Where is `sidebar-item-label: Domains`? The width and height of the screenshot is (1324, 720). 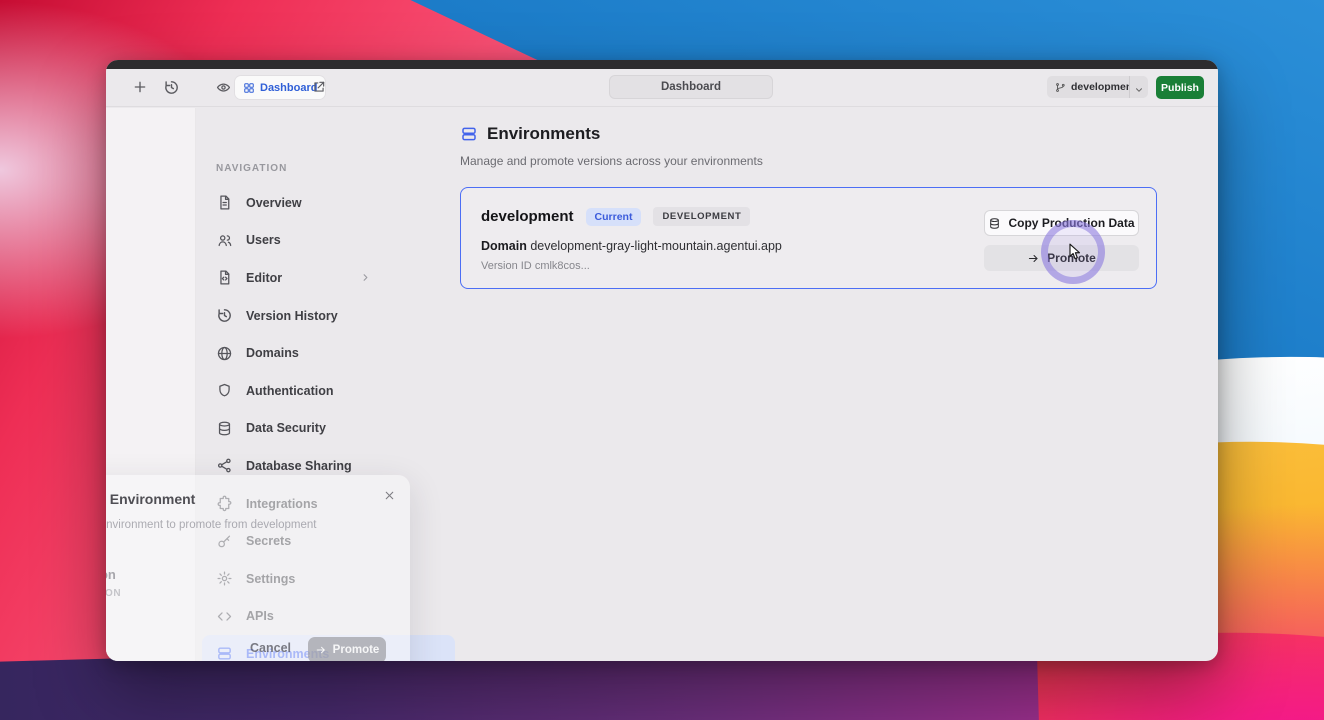 sidebar-item-label: Domains is located at coordinates (272, 353).